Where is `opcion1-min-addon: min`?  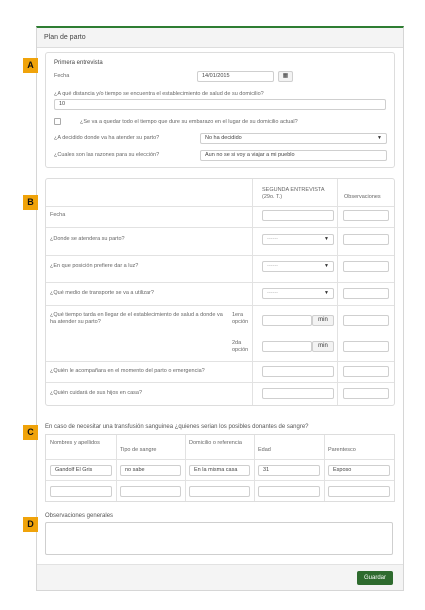
opcion1-min-addon: min is located at coordinates (323, 320).